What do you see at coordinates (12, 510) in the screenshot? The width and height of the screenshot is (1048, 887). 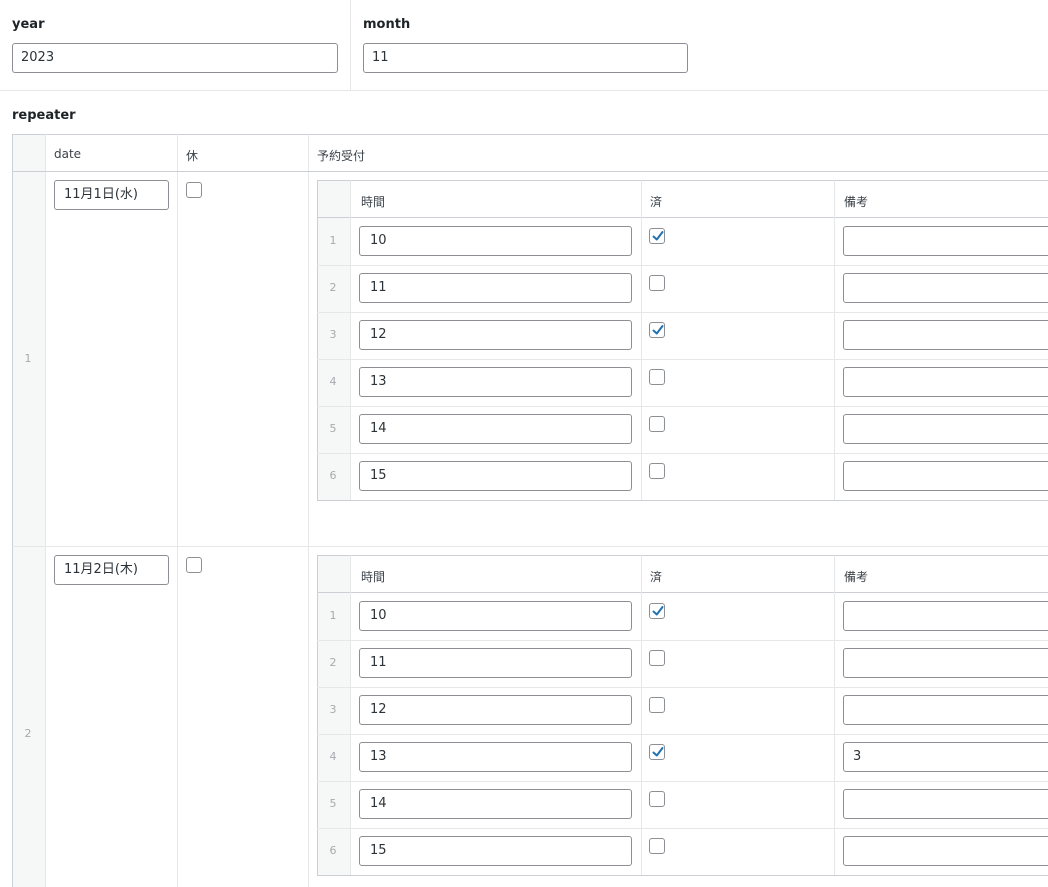 I see `table-left-border` at bounding box center [12, 510].